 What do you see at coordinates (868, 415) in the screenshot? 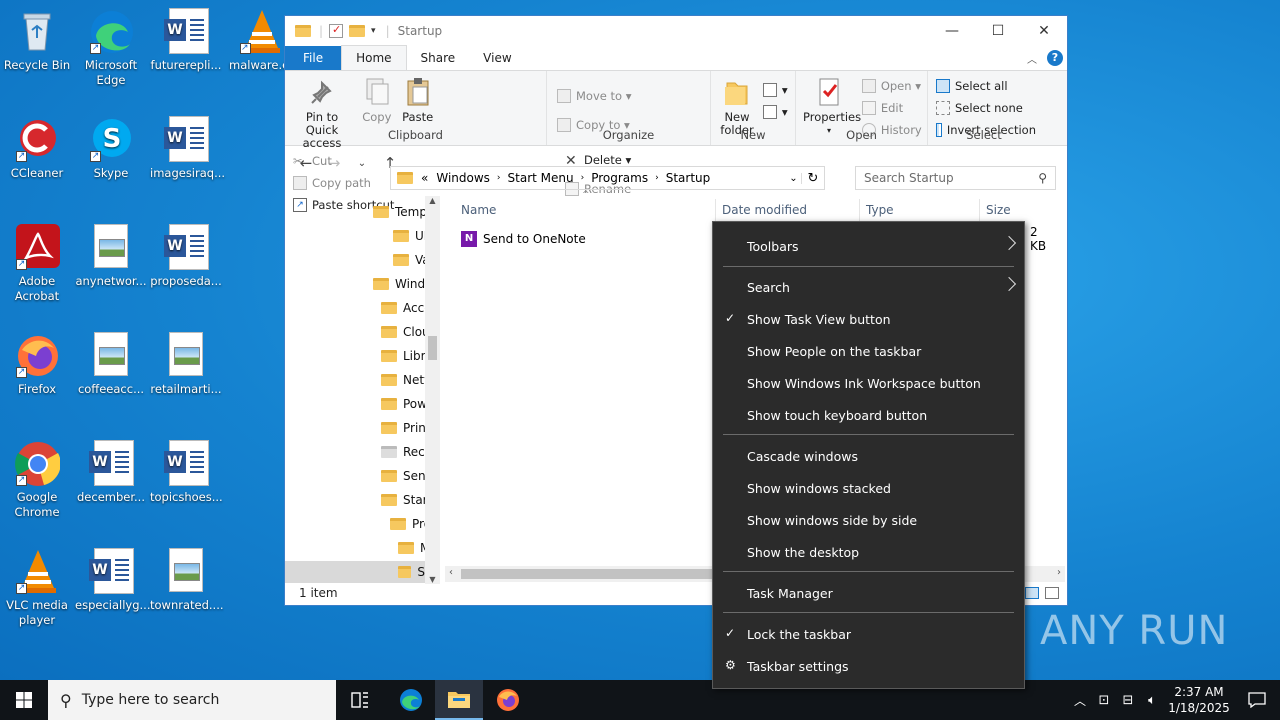
I see `context-menu-item: Show touch keyboard button` at bounding box center [868, 415].